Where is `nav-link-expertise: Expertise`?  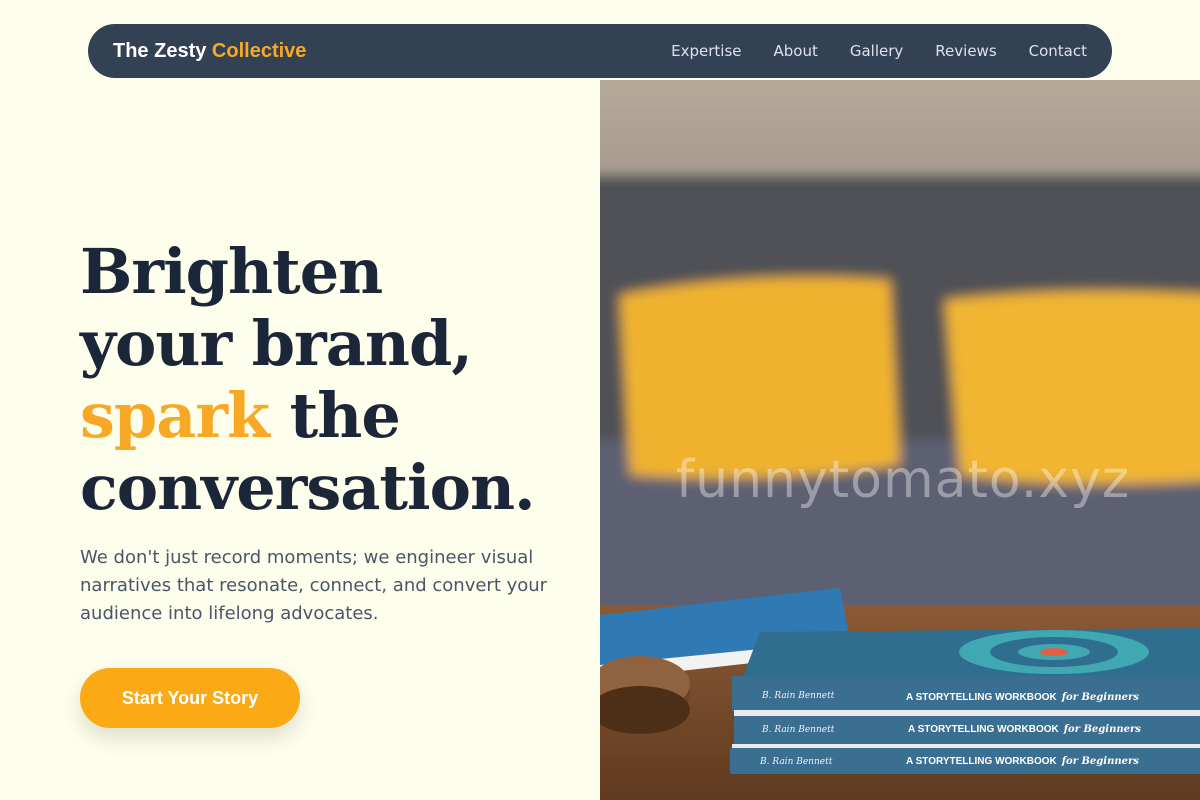
nav-link-expertise: Expertise is located at coordinates (706, 51).